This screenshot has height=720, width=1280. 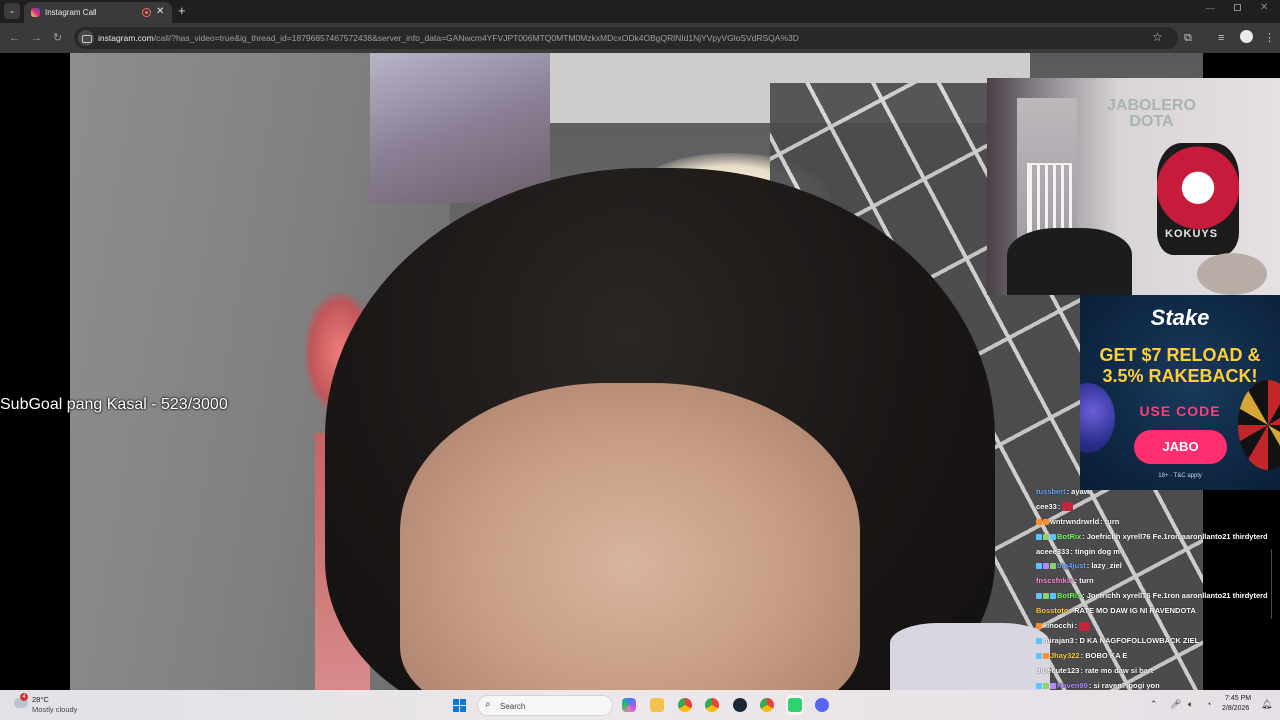 I want to click on chat-message: tussbert: ayaw, so click(x=1156, y=492).